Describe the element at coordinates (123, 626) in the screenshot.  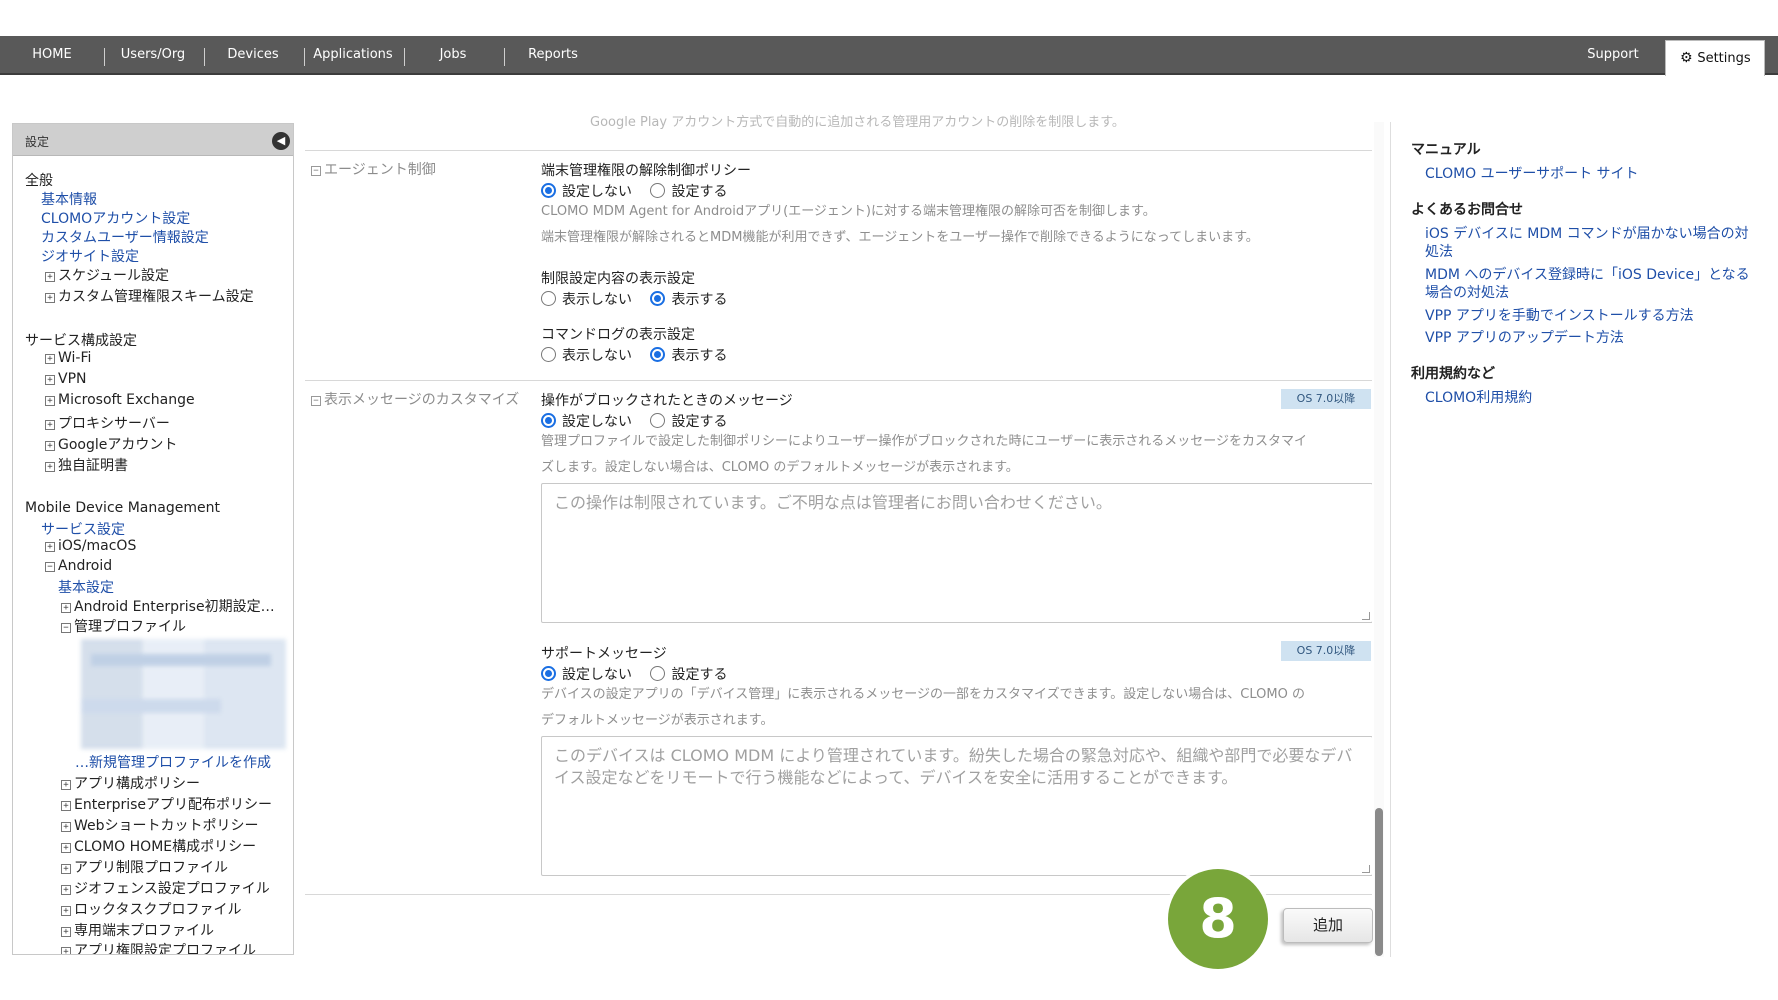
I see `sidebar-tree-managed-profile: − 管理プロファイル` at that location.